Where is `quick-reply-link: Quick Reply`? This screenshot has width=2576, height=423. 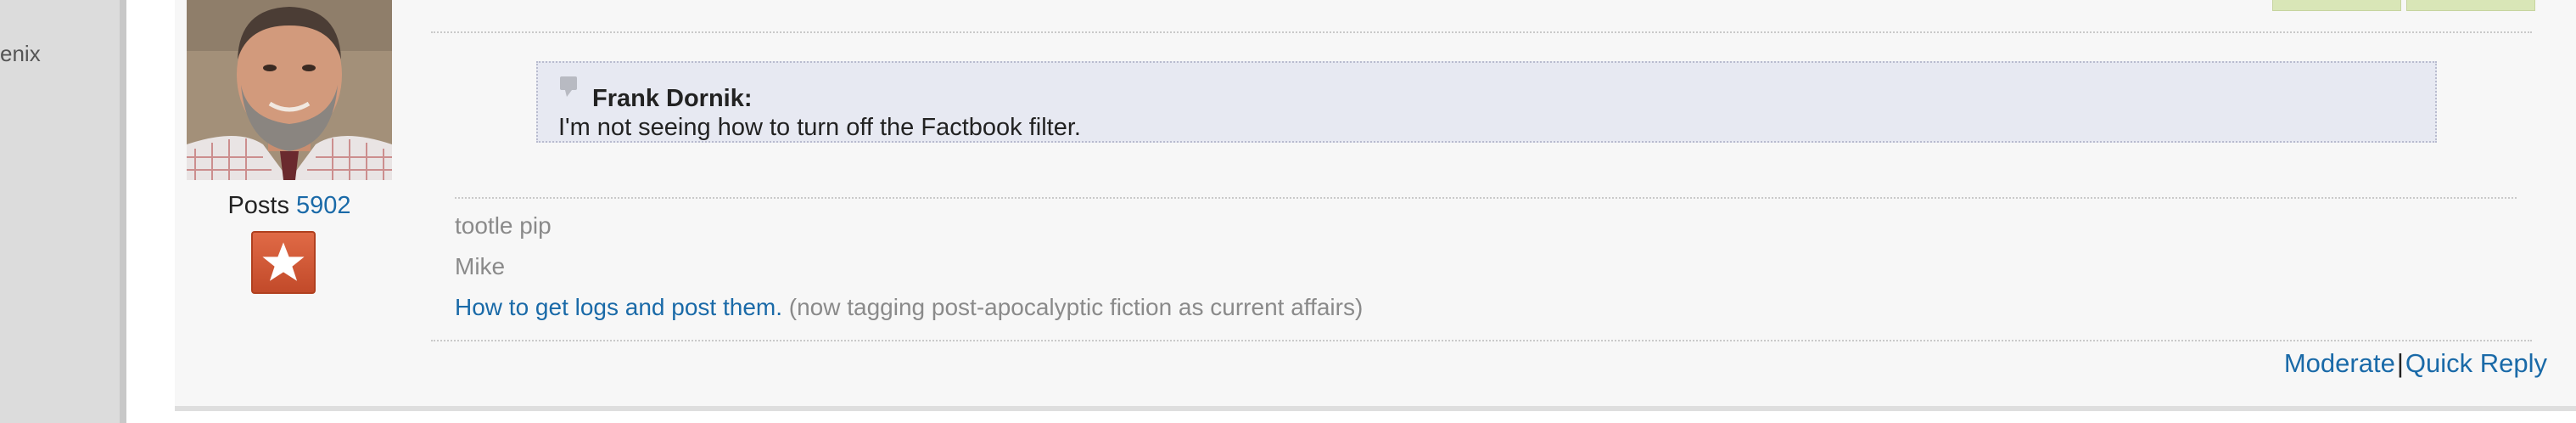
quick-reply-link: Quick Reply is located at coordinates (2476, 363).